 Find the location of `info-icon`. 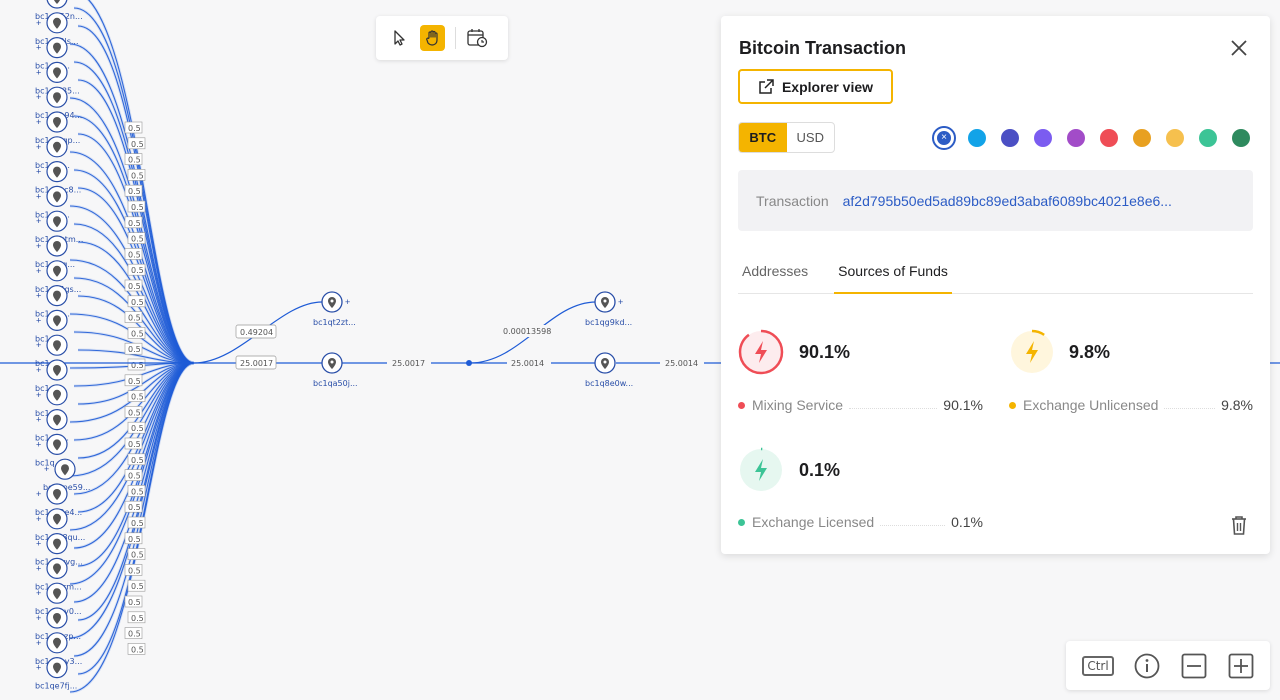

info-icon is located at coordinates (1147, 666).